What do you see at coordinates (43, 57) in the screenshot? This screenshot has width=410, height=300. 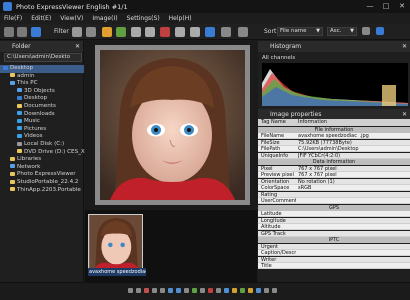 I see `path-input: C:\Users\admin\Deskto` at bounding box center [43, 57].